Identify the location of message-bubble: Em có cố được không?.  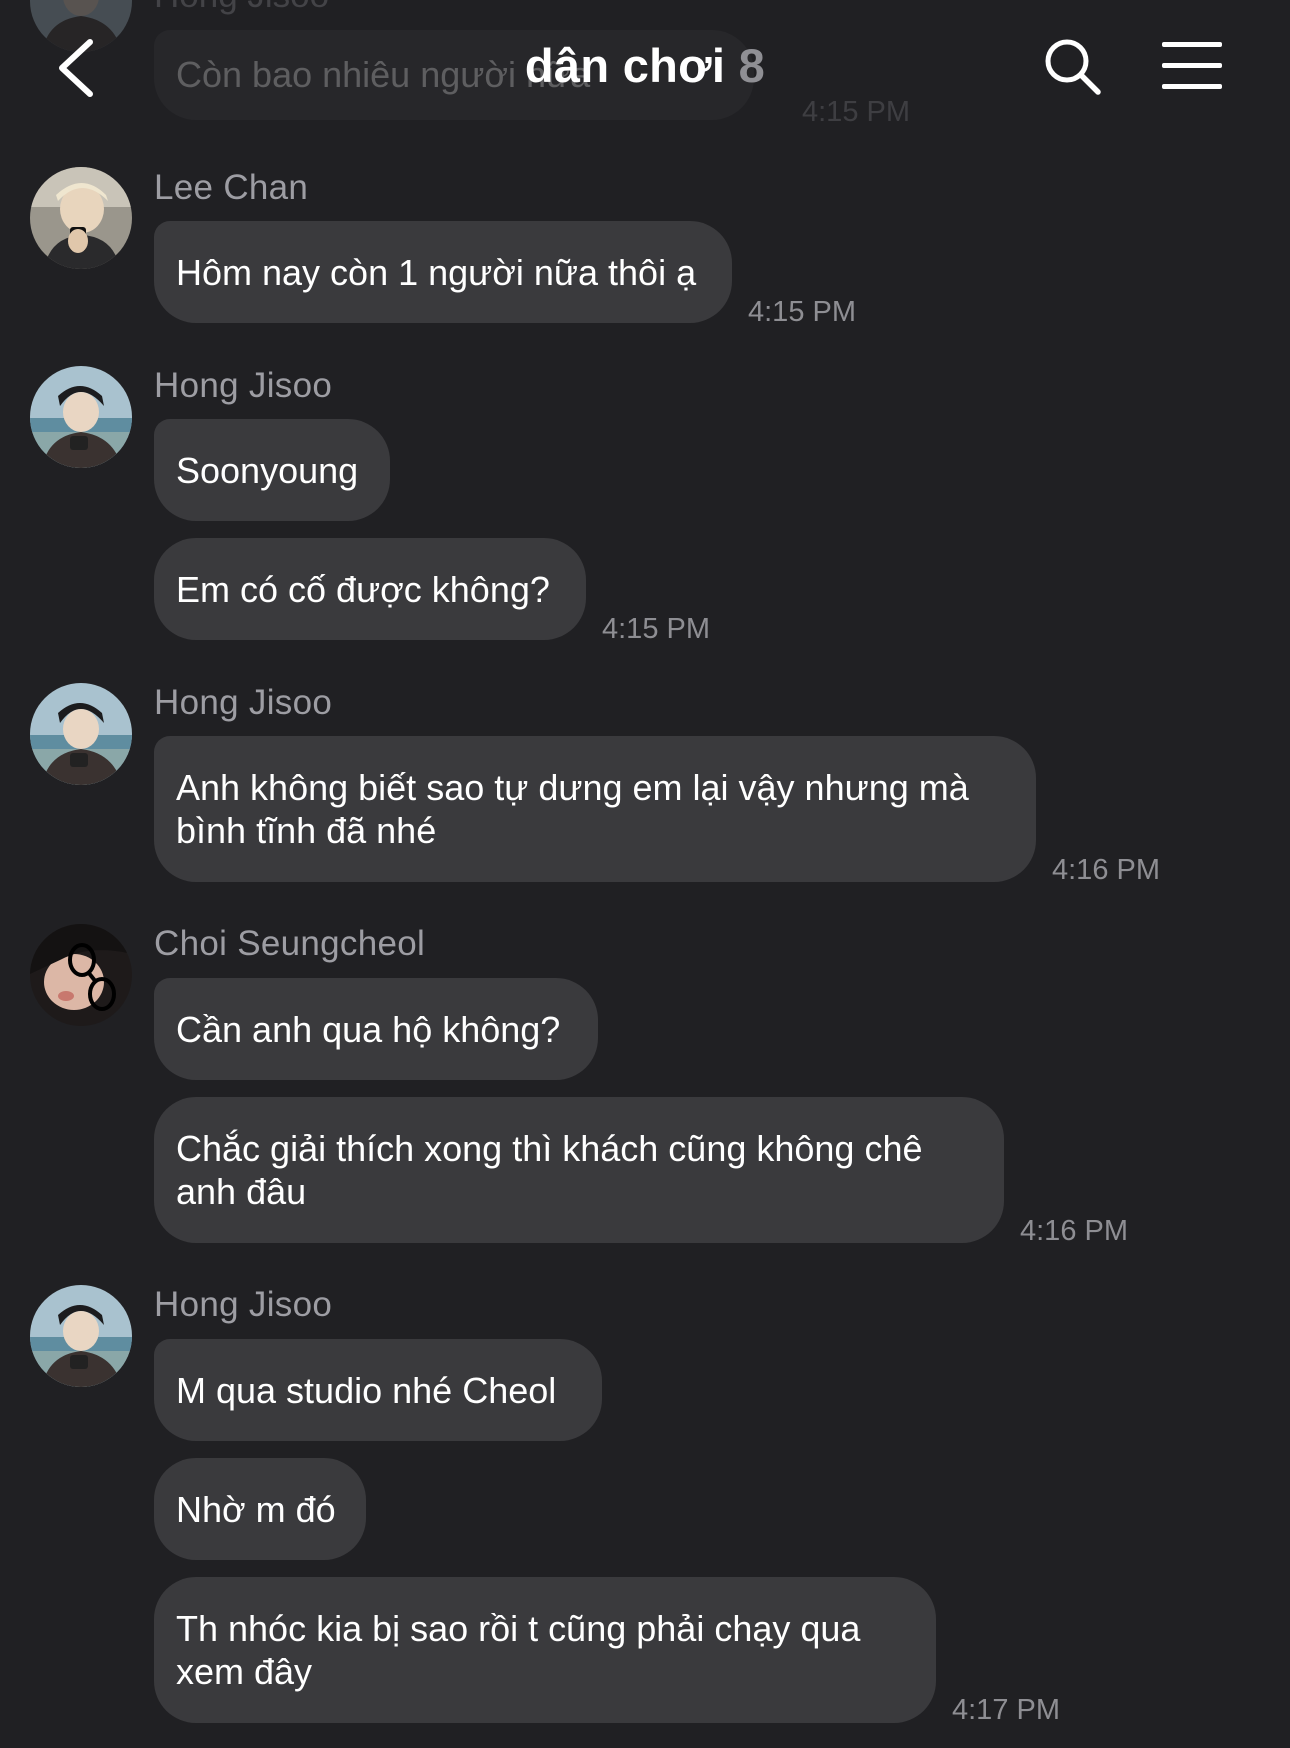
(370, 589).